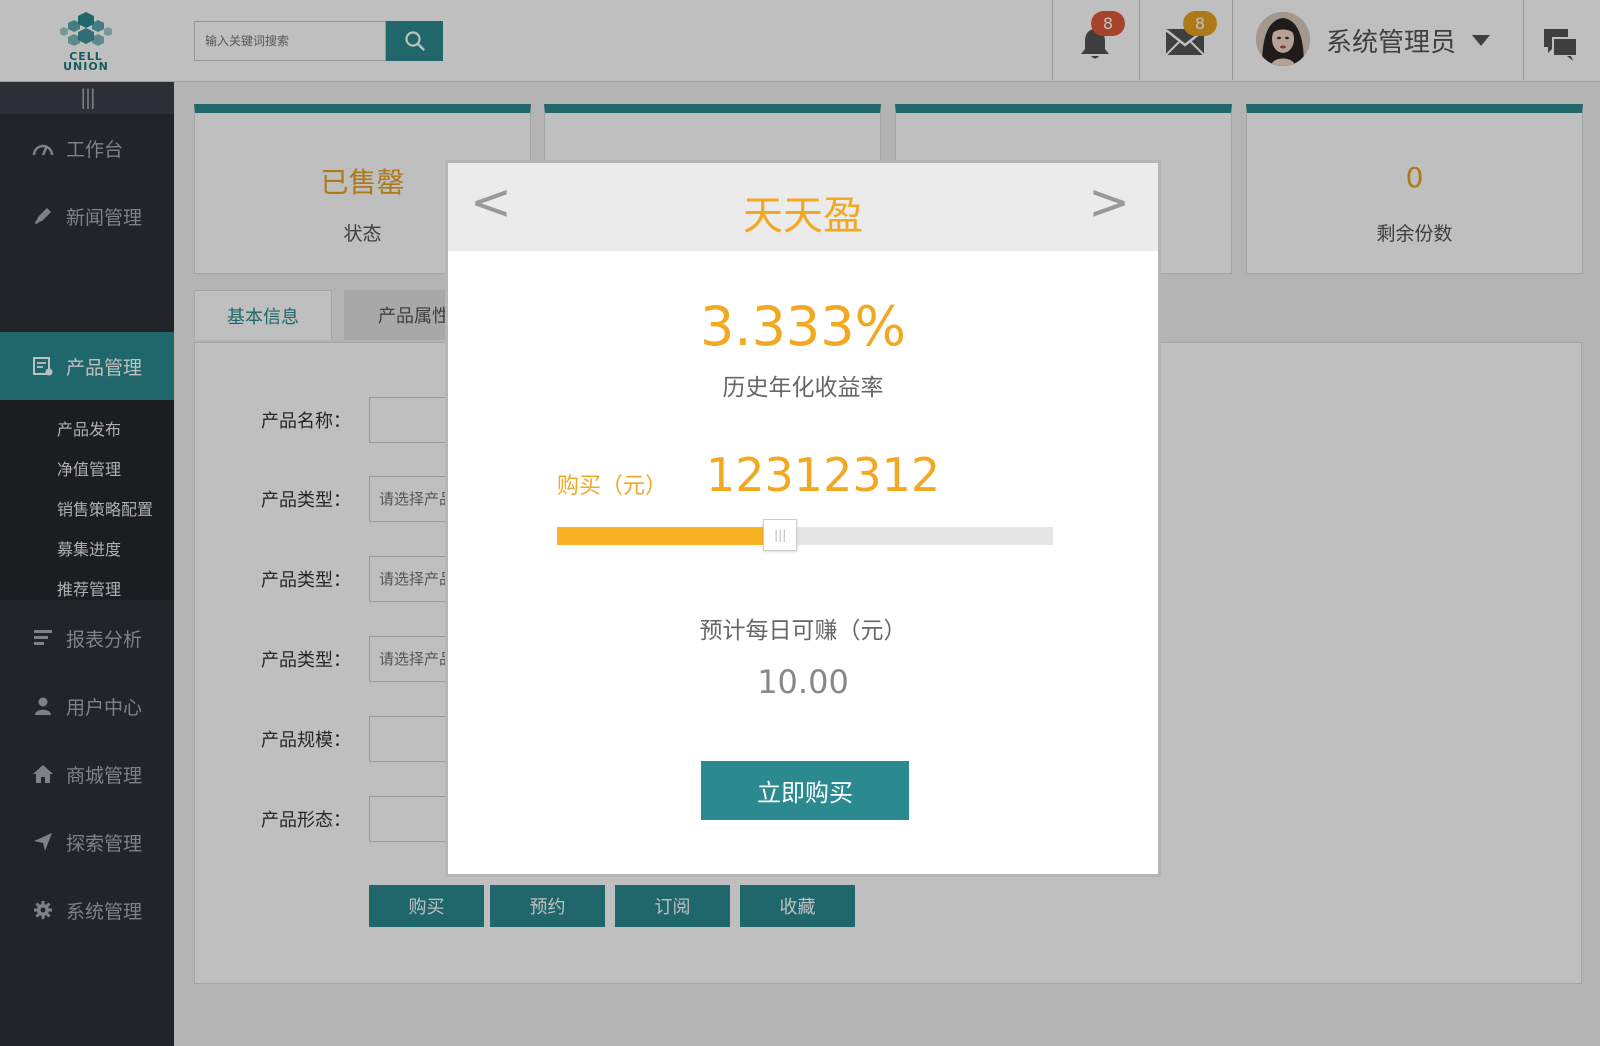 Image resolution: width=1600 pixels, height=1046 pixels. Describe the element at coordinates (803, 216) in the screenshot. I see `modal-title: 天天盈` at that location.